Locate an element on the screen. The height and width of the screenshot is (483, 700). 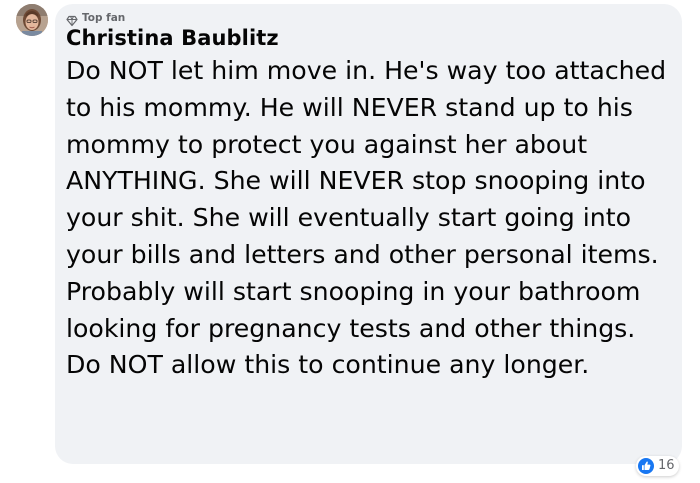
reaction-summary: 16 is located at coordinates (657, 466).